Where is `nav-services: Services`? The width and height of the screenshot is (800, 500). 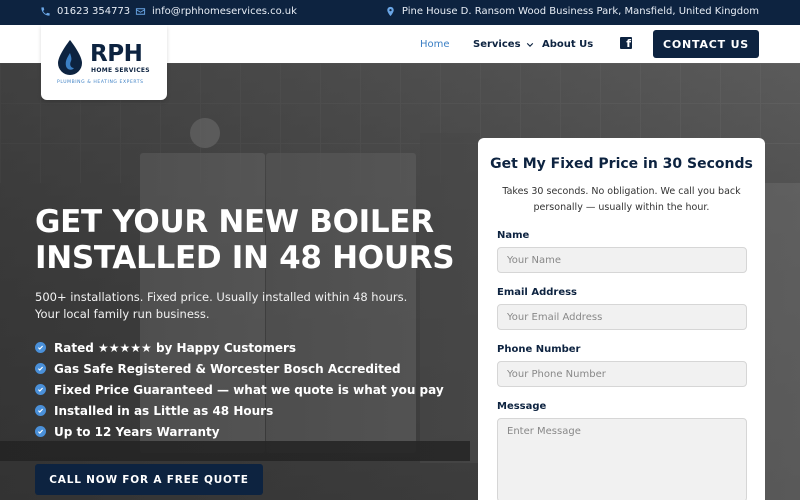
nav-services: Services is located at coordinates (503, 44).